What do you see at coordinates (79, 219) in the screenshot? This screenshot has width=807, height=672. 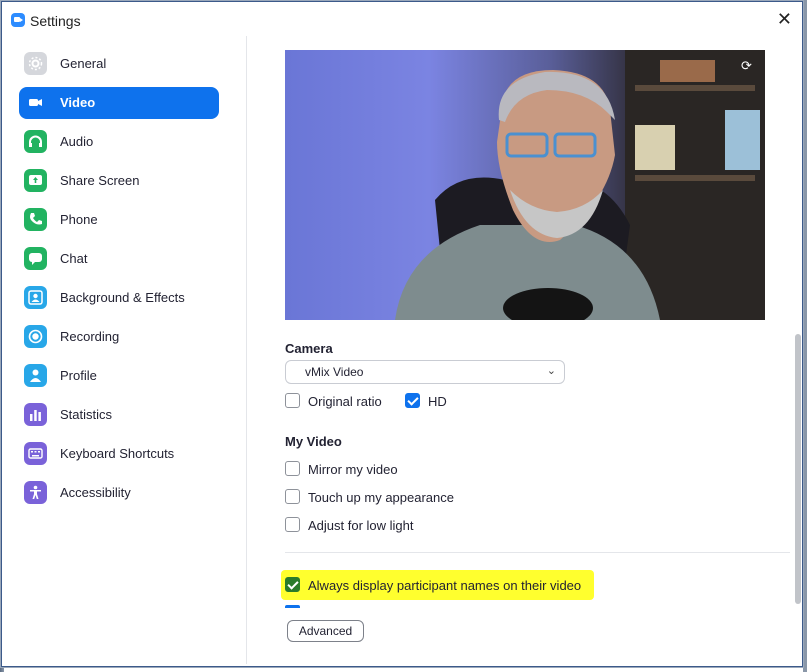 I see `sidebar-item-label: Phone` at bounding box center [79, 219].